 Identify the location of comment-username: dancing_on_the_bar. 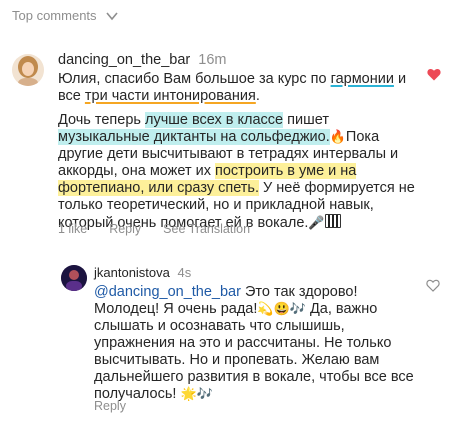
(124, 60).